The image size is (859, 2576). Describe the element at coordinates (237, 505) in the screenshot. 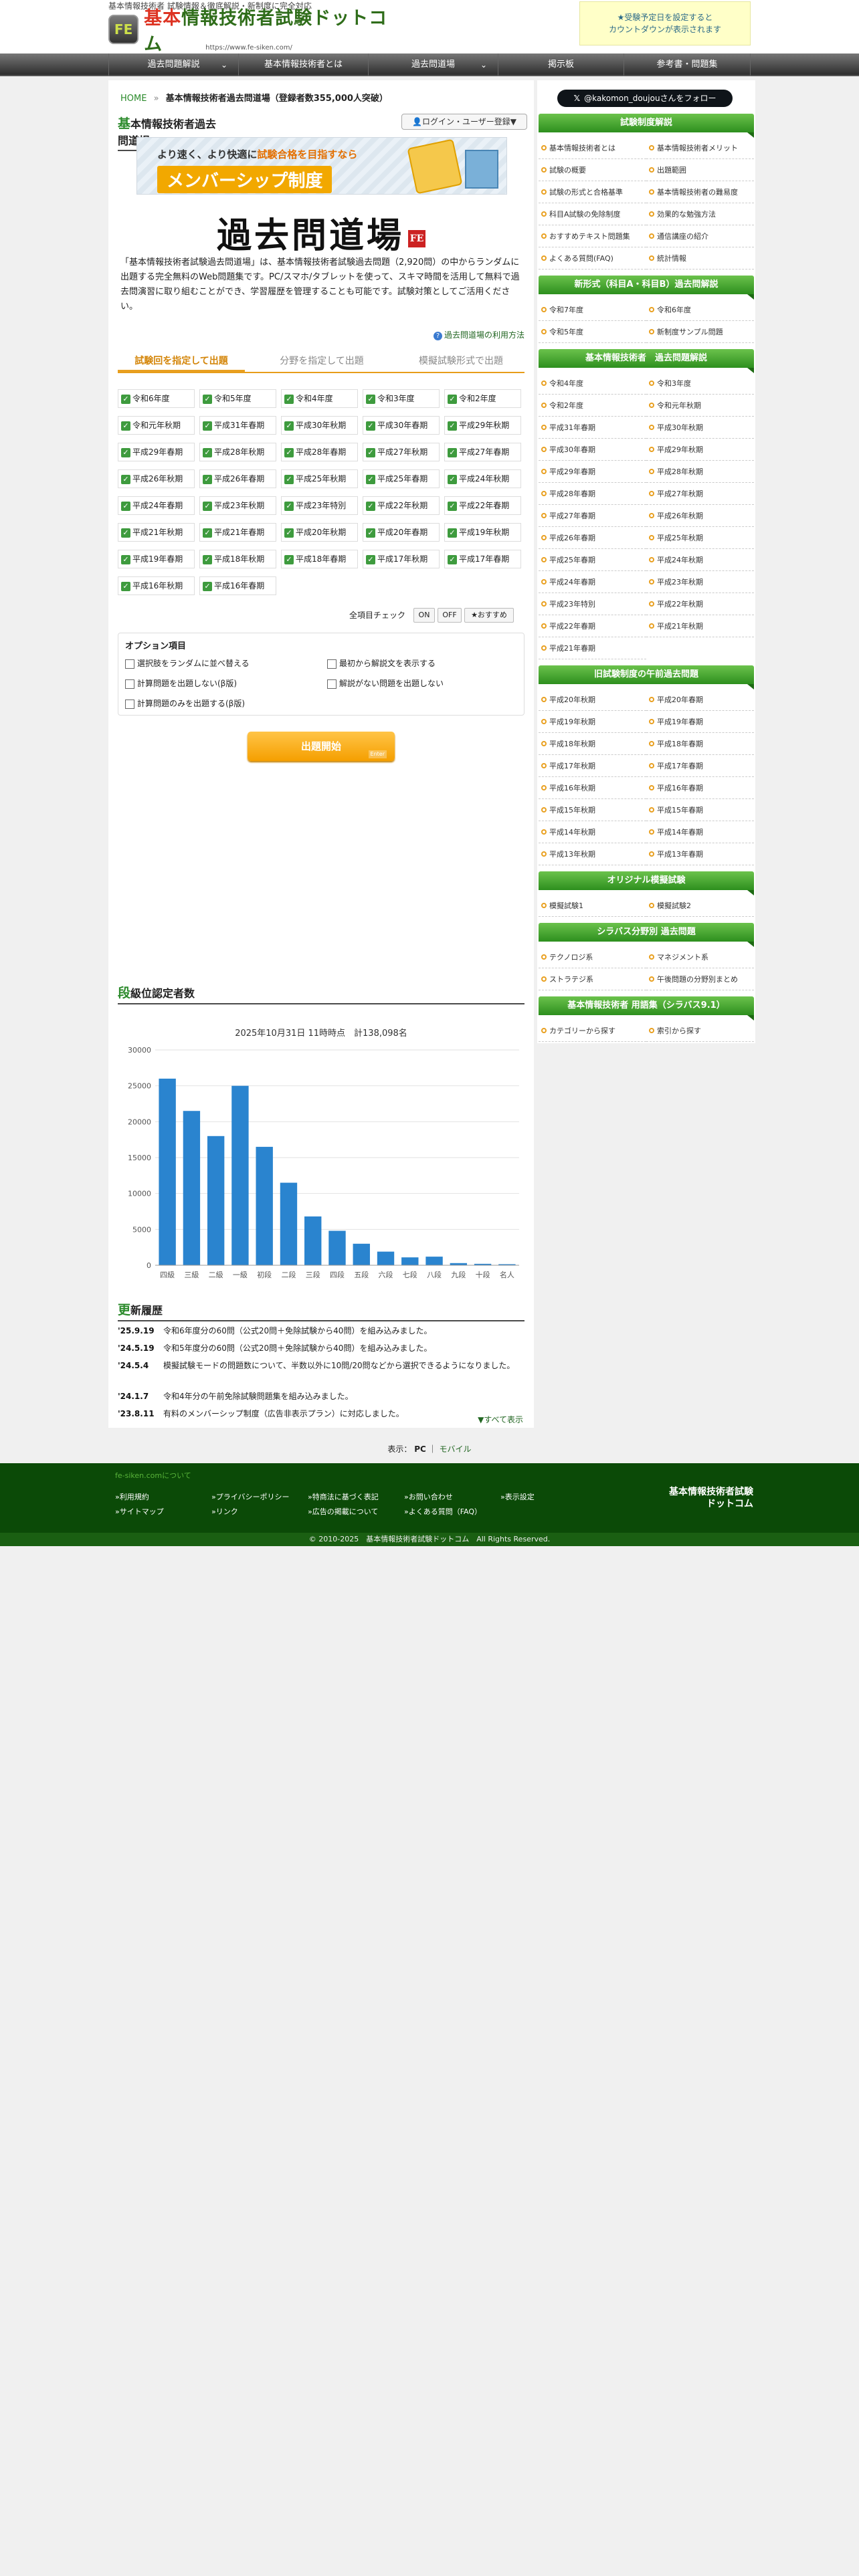

I see `exam-checkbox: ✓ 平成23年秋期` at that location.